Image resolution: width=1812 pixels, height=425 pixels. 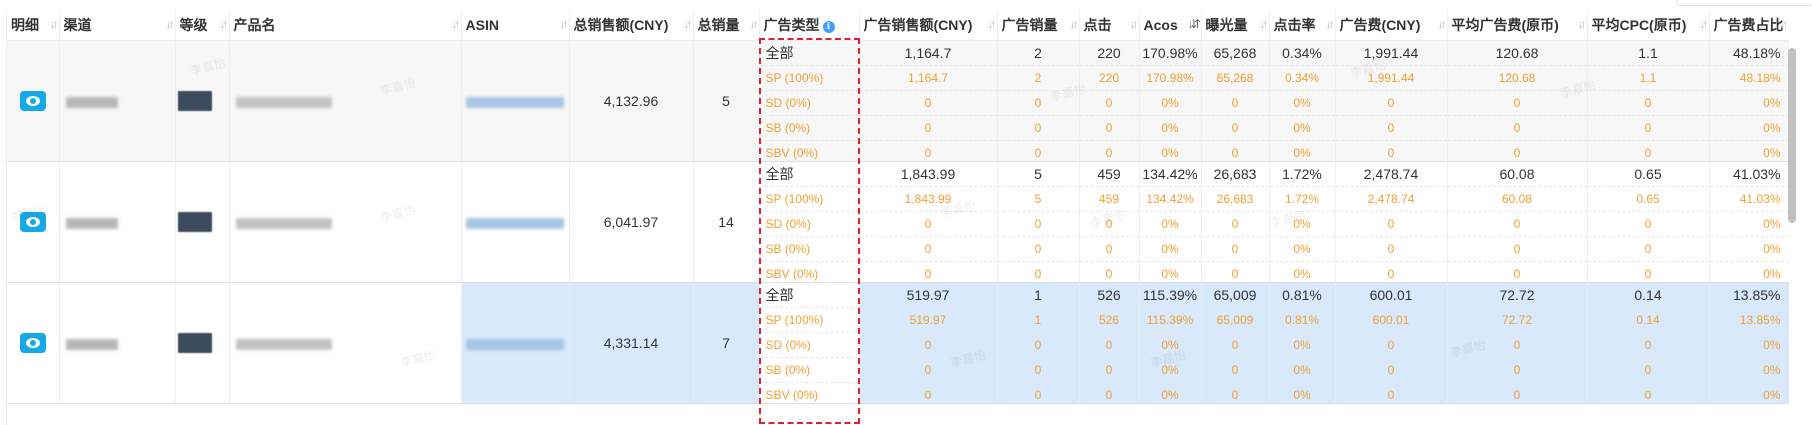 What do you see at coordinates (1170, 78) in the screenshot?
I see `metric-sub-value: 170.98%` at bounding box center [1170, 78].